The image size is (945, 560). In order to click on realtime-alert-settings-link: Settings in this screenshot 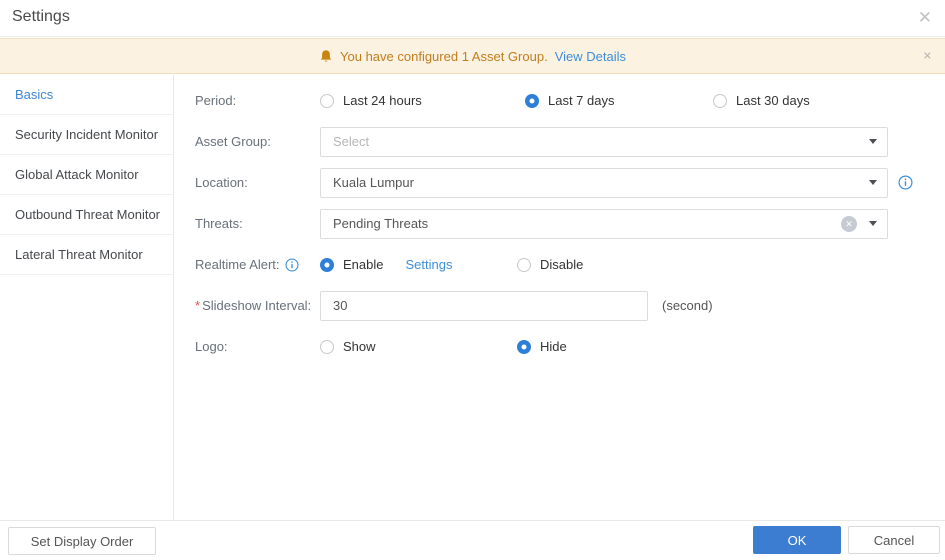, I will do `click(428, 264)`.